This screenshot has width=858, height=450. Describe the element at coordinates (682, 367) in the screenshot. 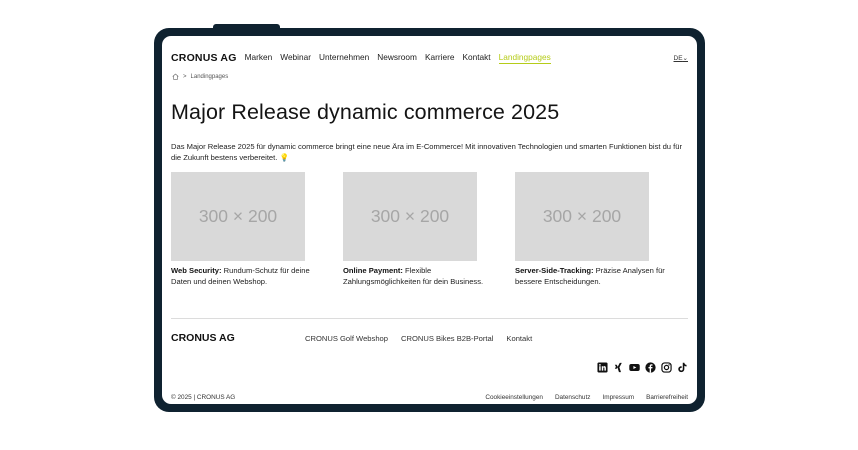

I see `tiktok-icon` at that location.